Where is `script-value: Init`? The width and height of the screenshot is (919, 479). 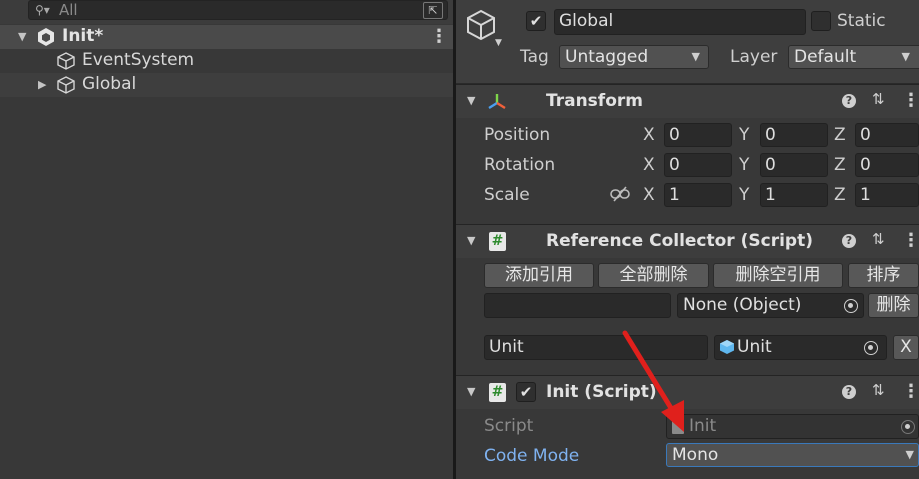 script-value: Init is located at coordinates (703, 426).